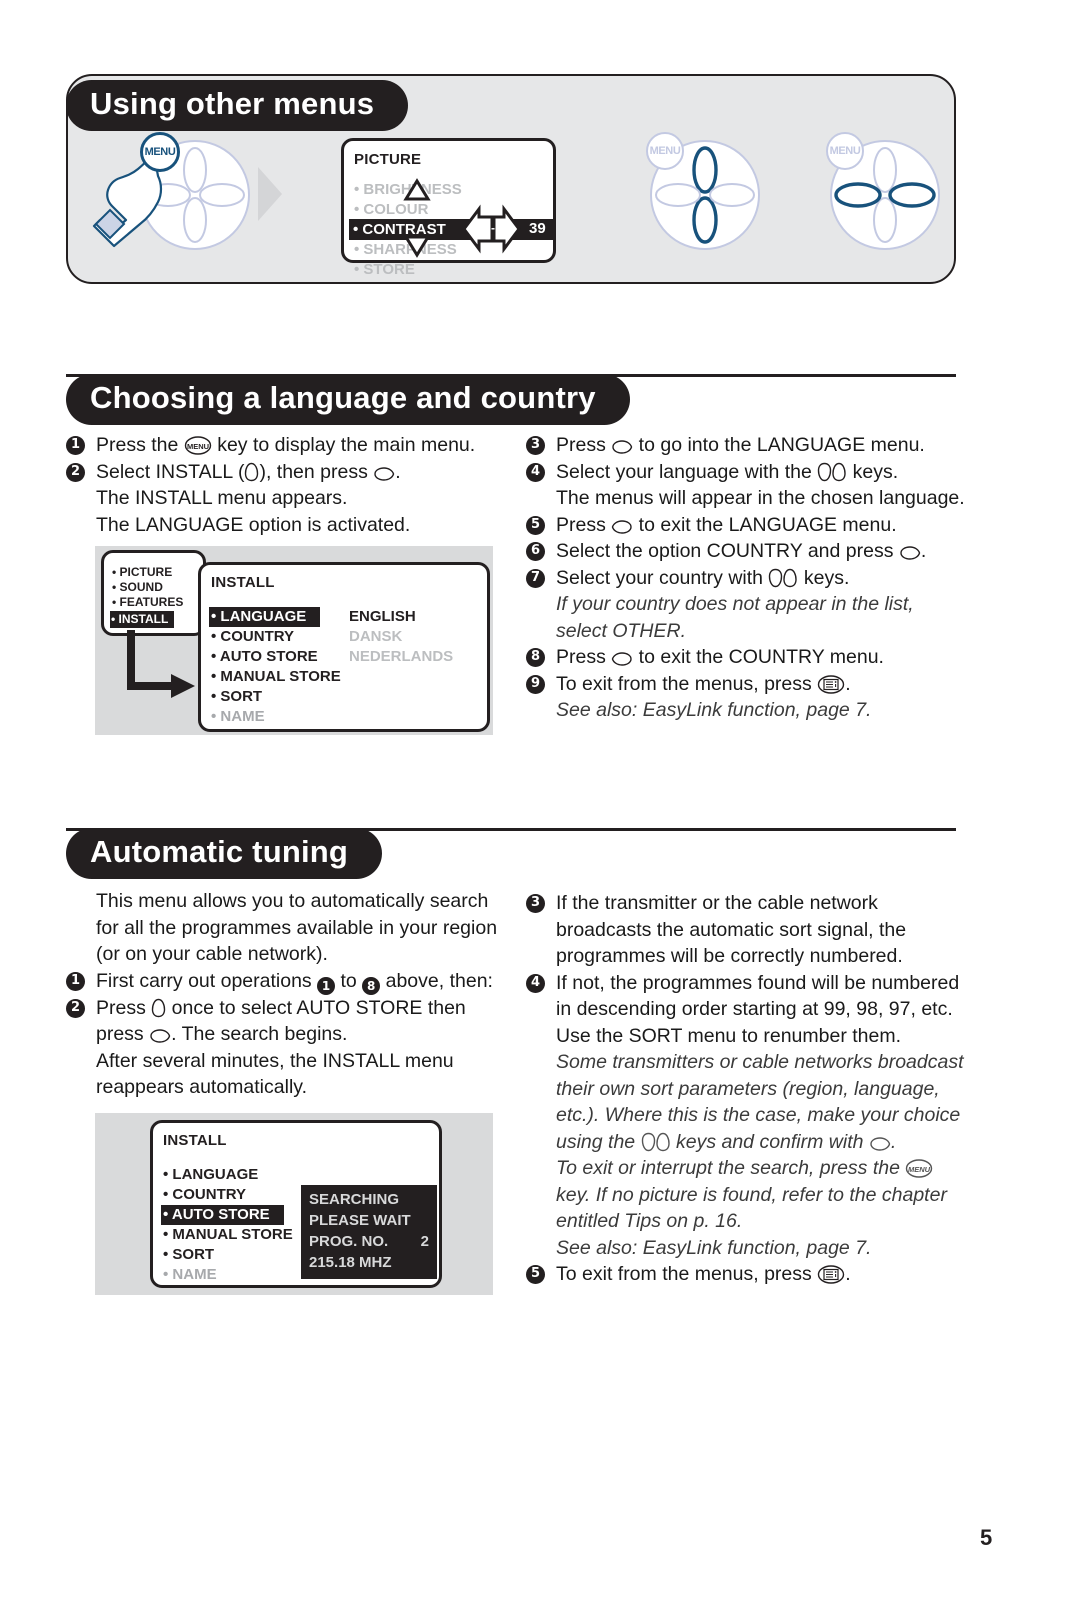  I want to click on main-menu-item-sound: • SOUND, so click(137, 587).